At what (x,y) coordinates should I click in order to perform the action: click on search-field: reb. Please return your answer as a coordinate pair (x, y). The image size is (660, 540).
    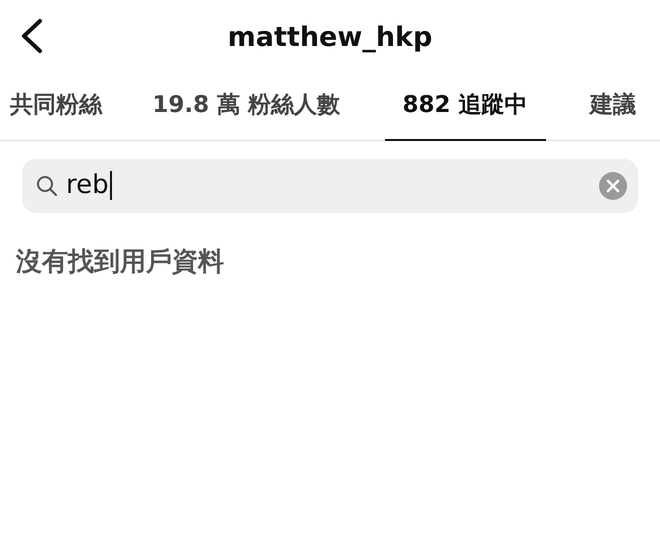
    Looking at the image, I should click on (330, 185).